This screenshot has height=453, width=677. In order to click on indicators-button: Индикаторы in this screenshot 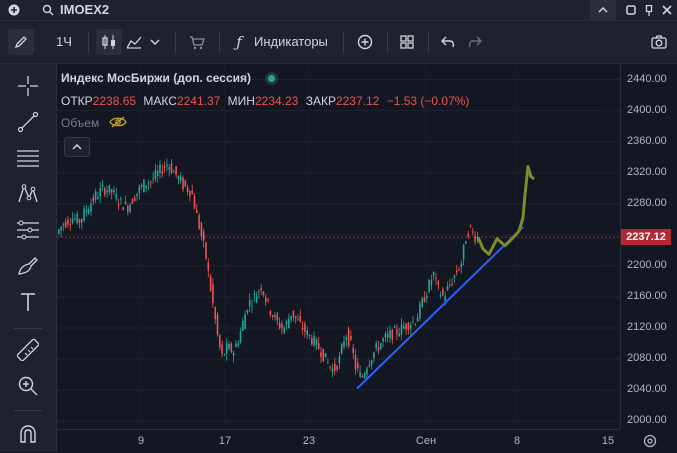, I will do `click(291, 41)`.